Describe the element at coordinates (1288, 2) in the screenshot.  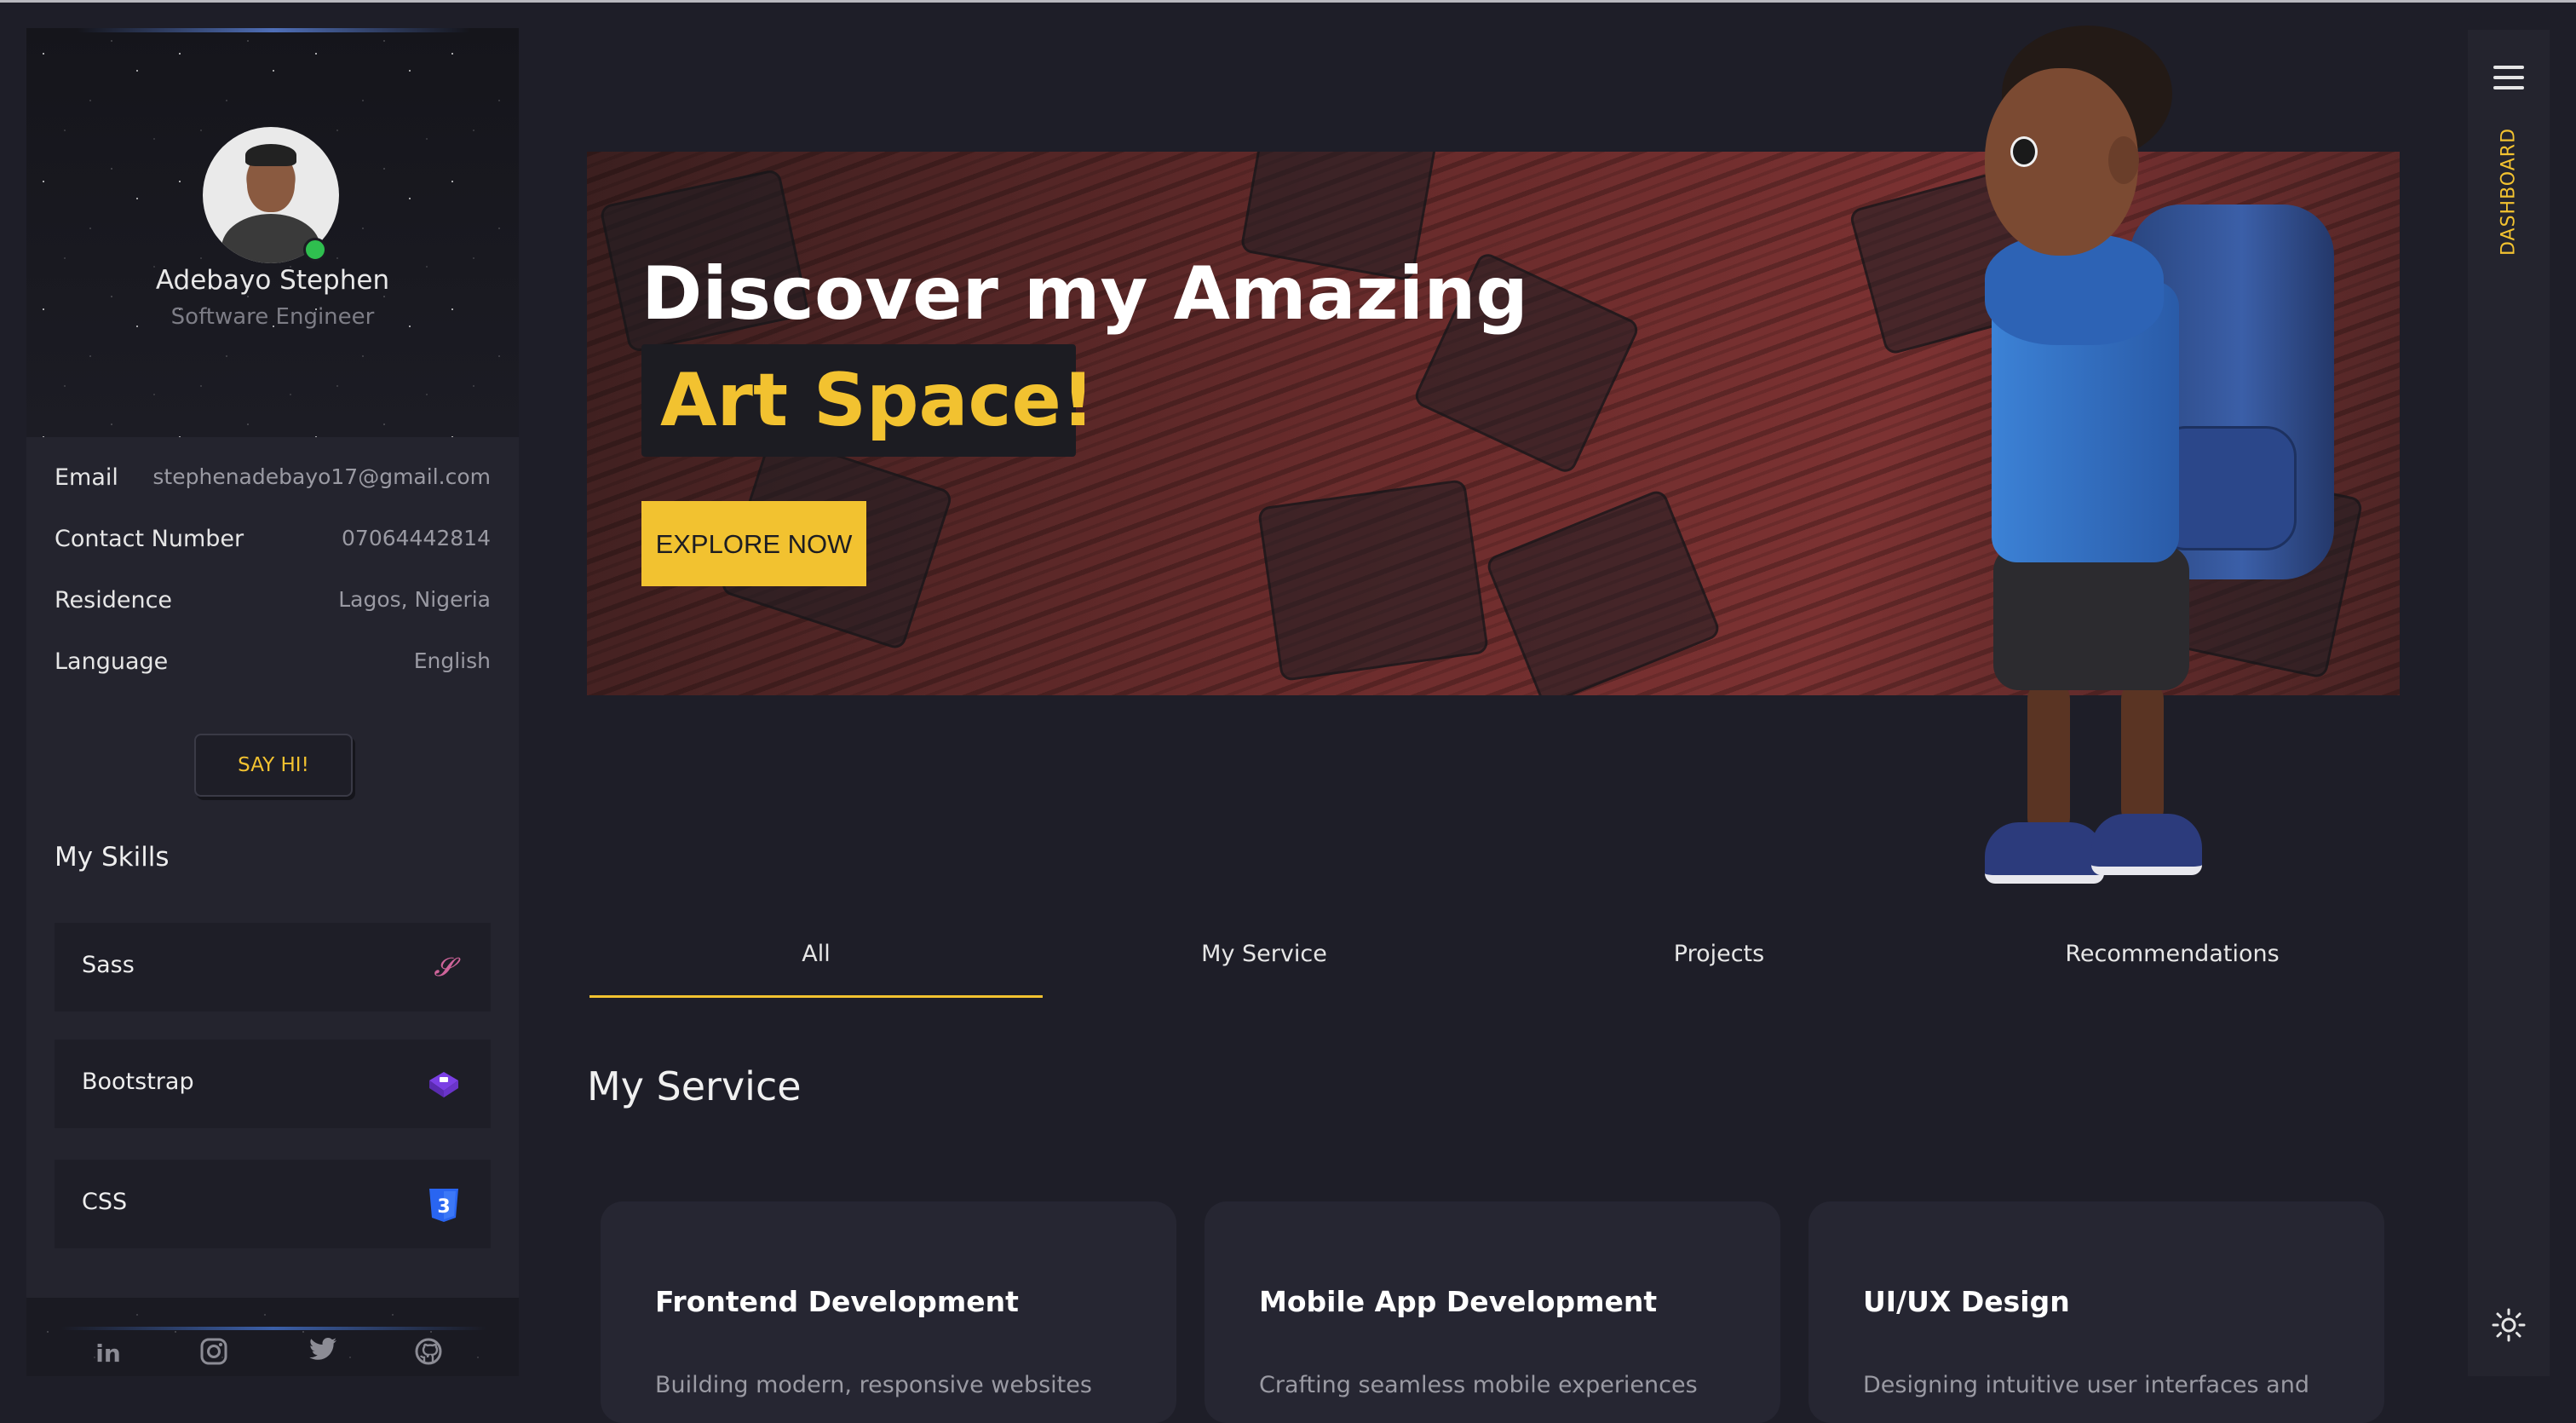
I see `window-top-border` at that location.